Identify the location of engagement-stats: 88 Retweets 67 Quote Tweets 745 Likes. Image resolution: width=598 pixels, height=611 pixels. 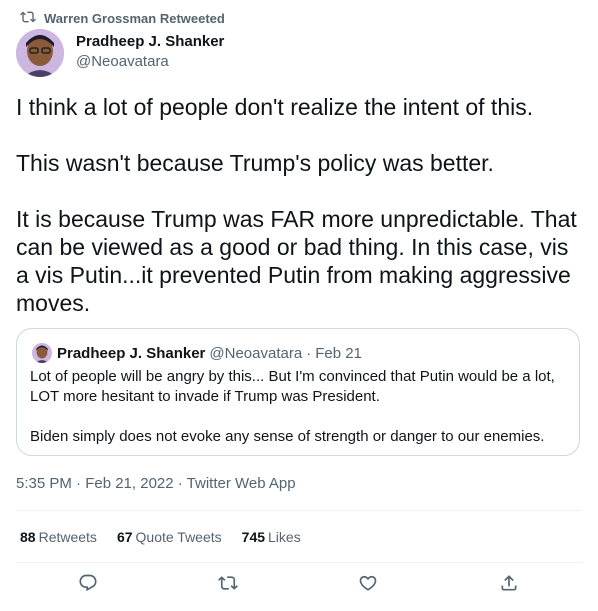
(160, 537).